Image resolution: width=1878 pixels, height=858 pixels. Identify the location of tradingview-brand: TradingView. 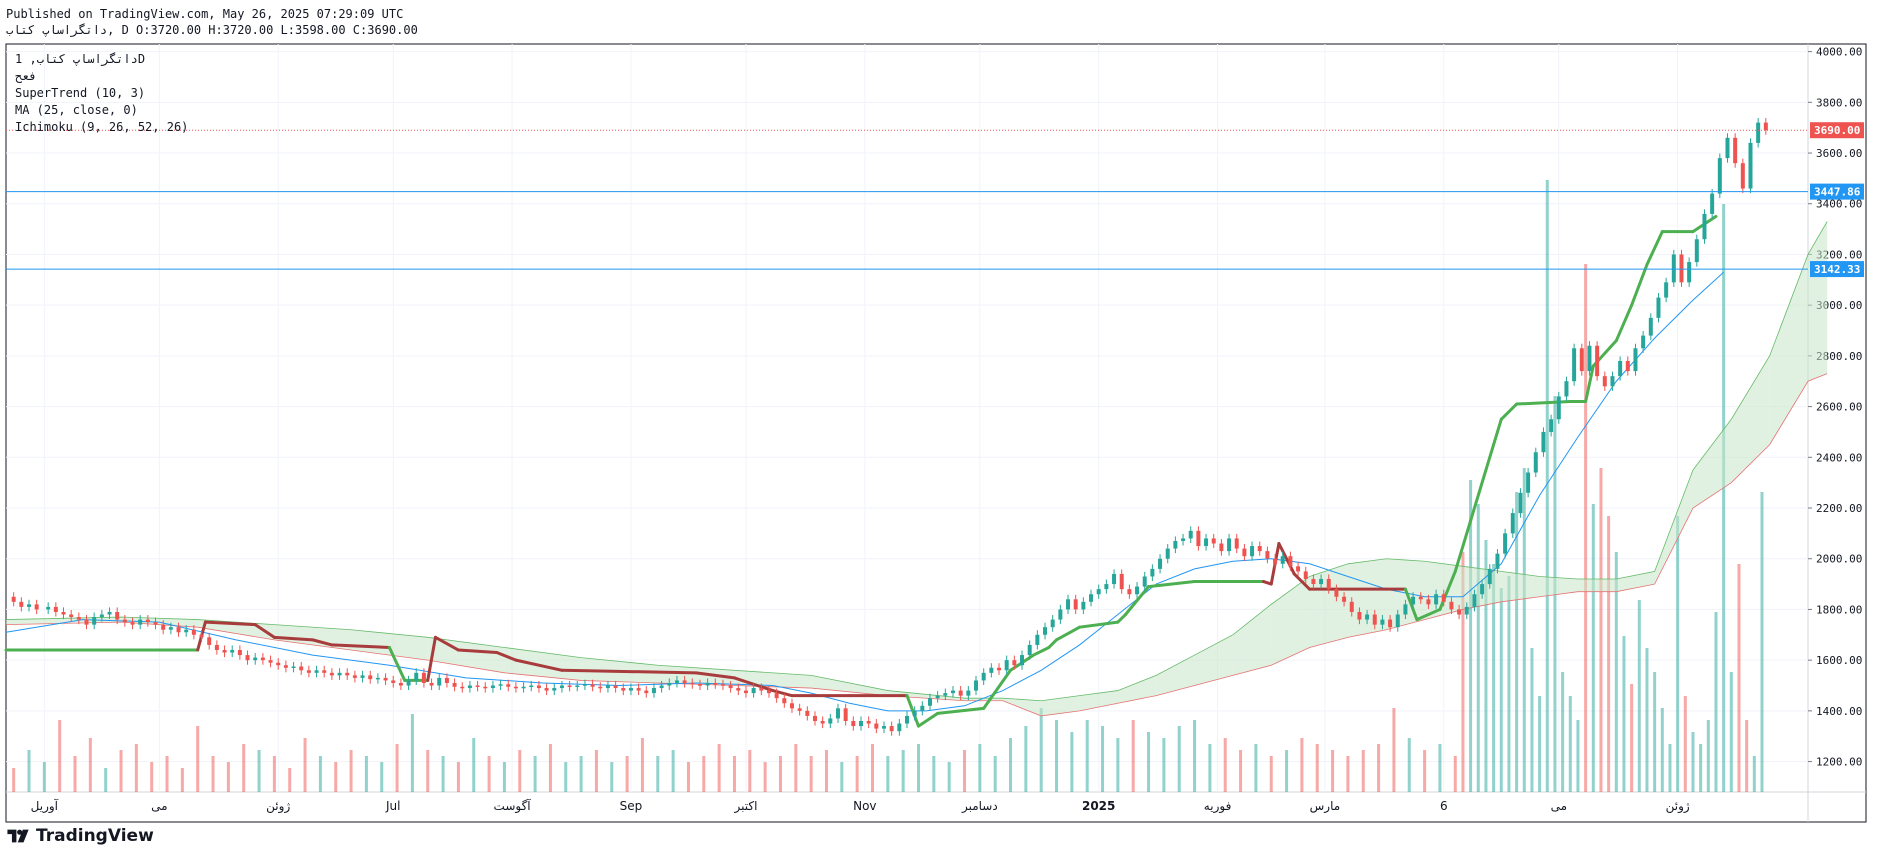
(80, 836).